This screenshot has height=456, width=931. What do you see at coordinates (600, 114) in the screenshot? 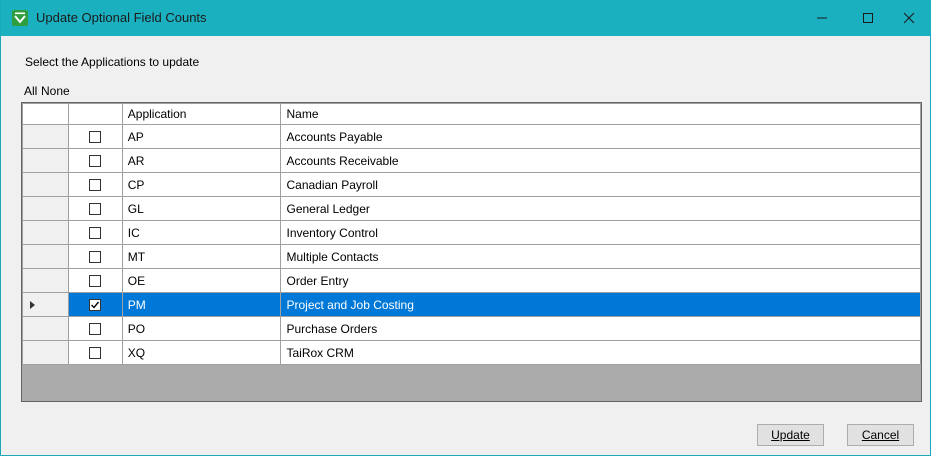
I see `column-header-name: Name` at bounding box center [600, 114].